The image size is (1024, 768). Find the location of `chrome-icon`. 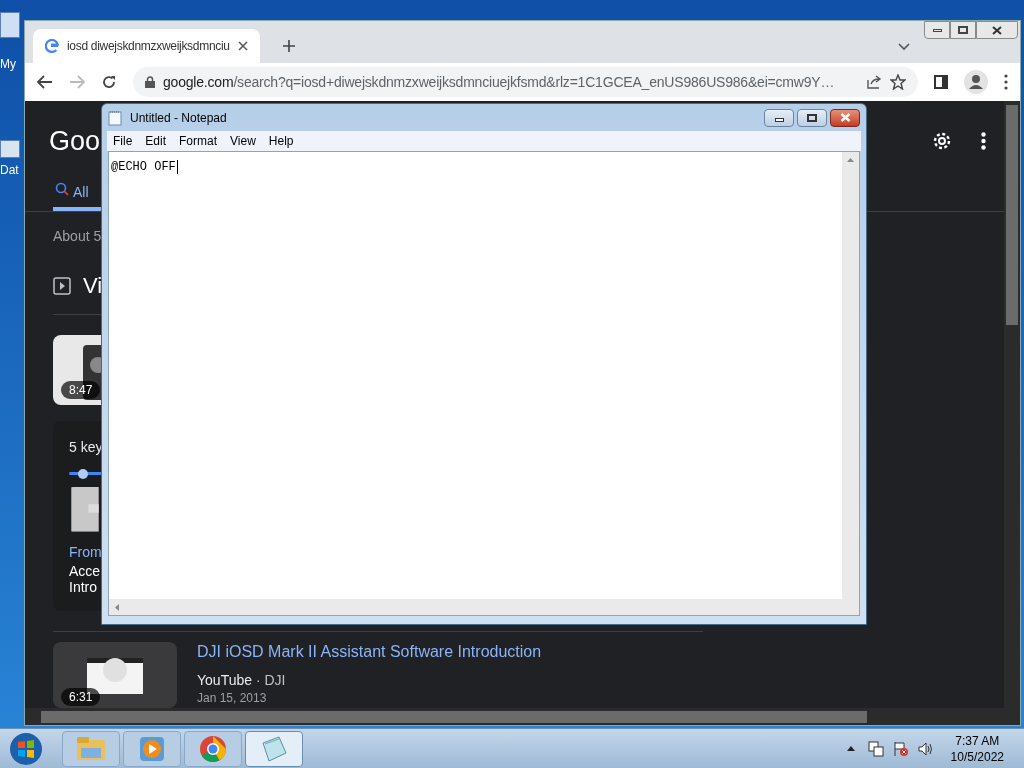

chrome-icon is located at coordinates (213, 748).